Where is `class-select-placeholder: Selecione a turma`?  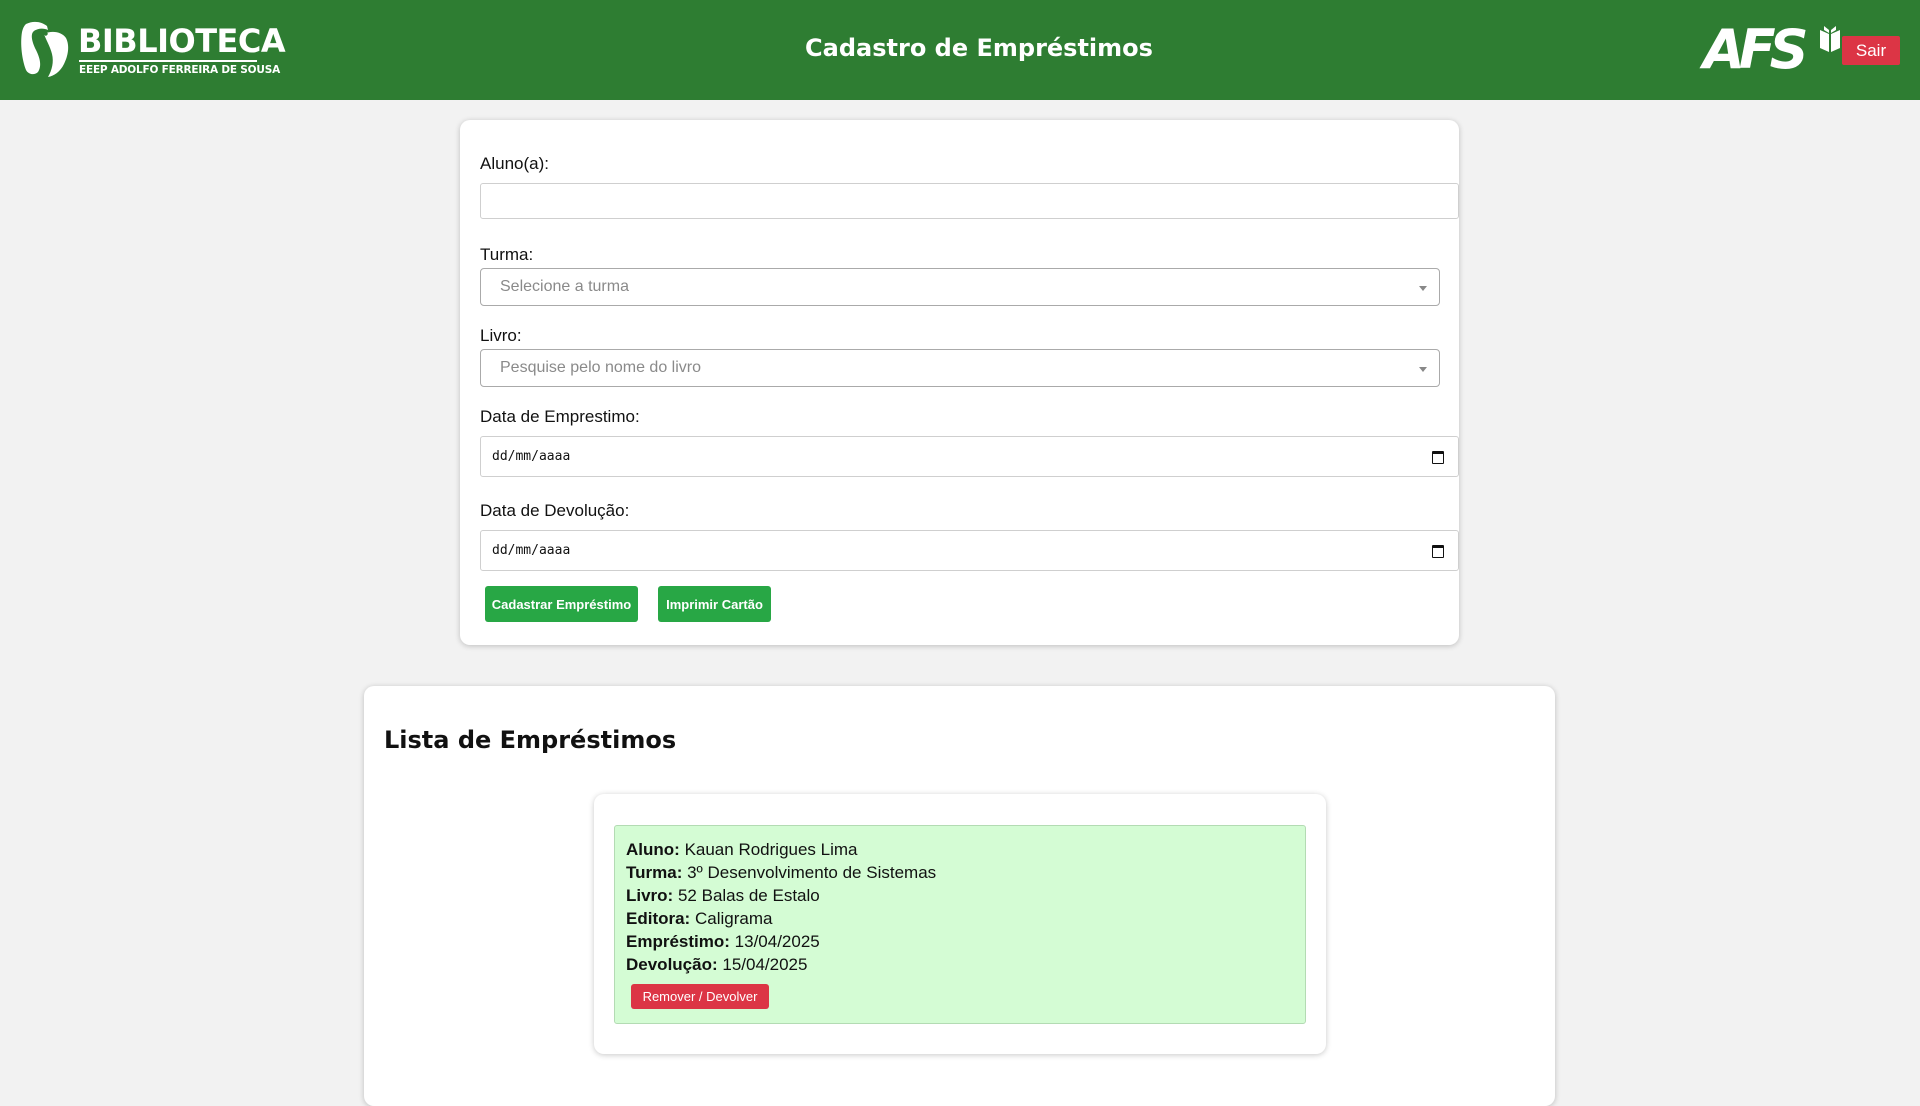 class-select-placeholder: Selecione a turma is located at coordinates (564, 286).